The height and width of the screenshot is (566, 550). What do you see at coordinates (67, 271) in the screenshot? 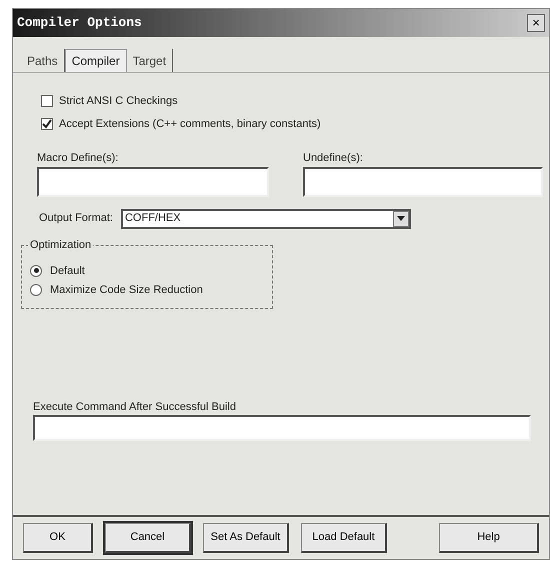
I see `radio-label: Default` at bounding box center [67, 271].